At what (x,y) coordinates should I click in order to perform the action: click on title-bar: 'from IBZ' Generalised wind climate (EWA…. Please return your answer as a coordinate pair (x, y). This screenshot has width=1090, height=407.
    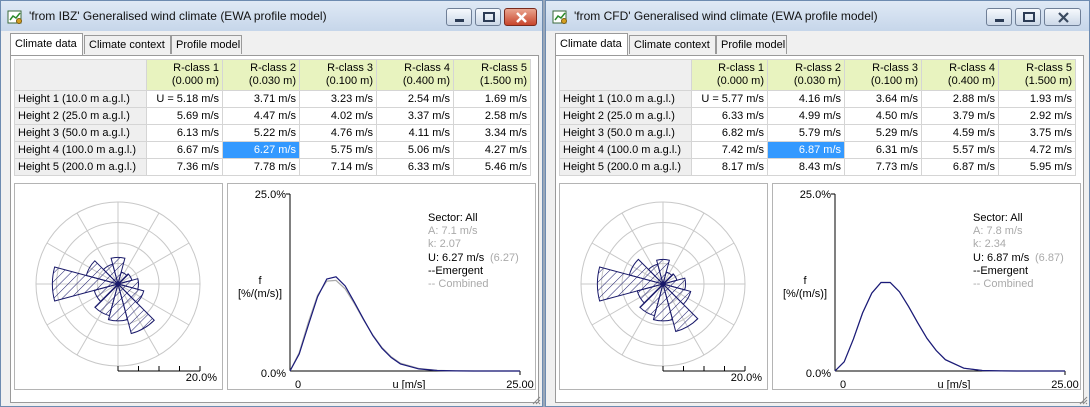
    Looking at the image, I should click on (271, 16).